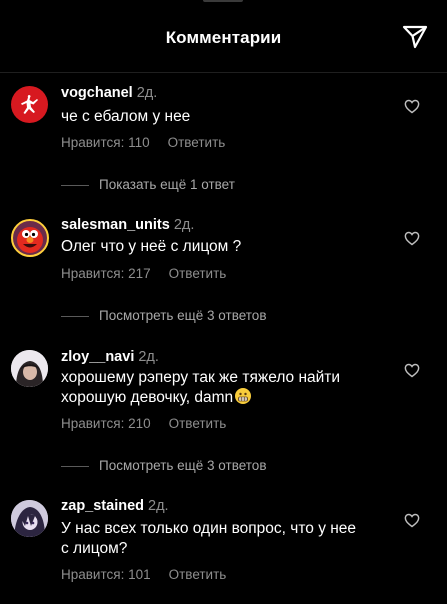  I want to click on comment-actions: Нравится: 210 Ответить, so click(143, 423).